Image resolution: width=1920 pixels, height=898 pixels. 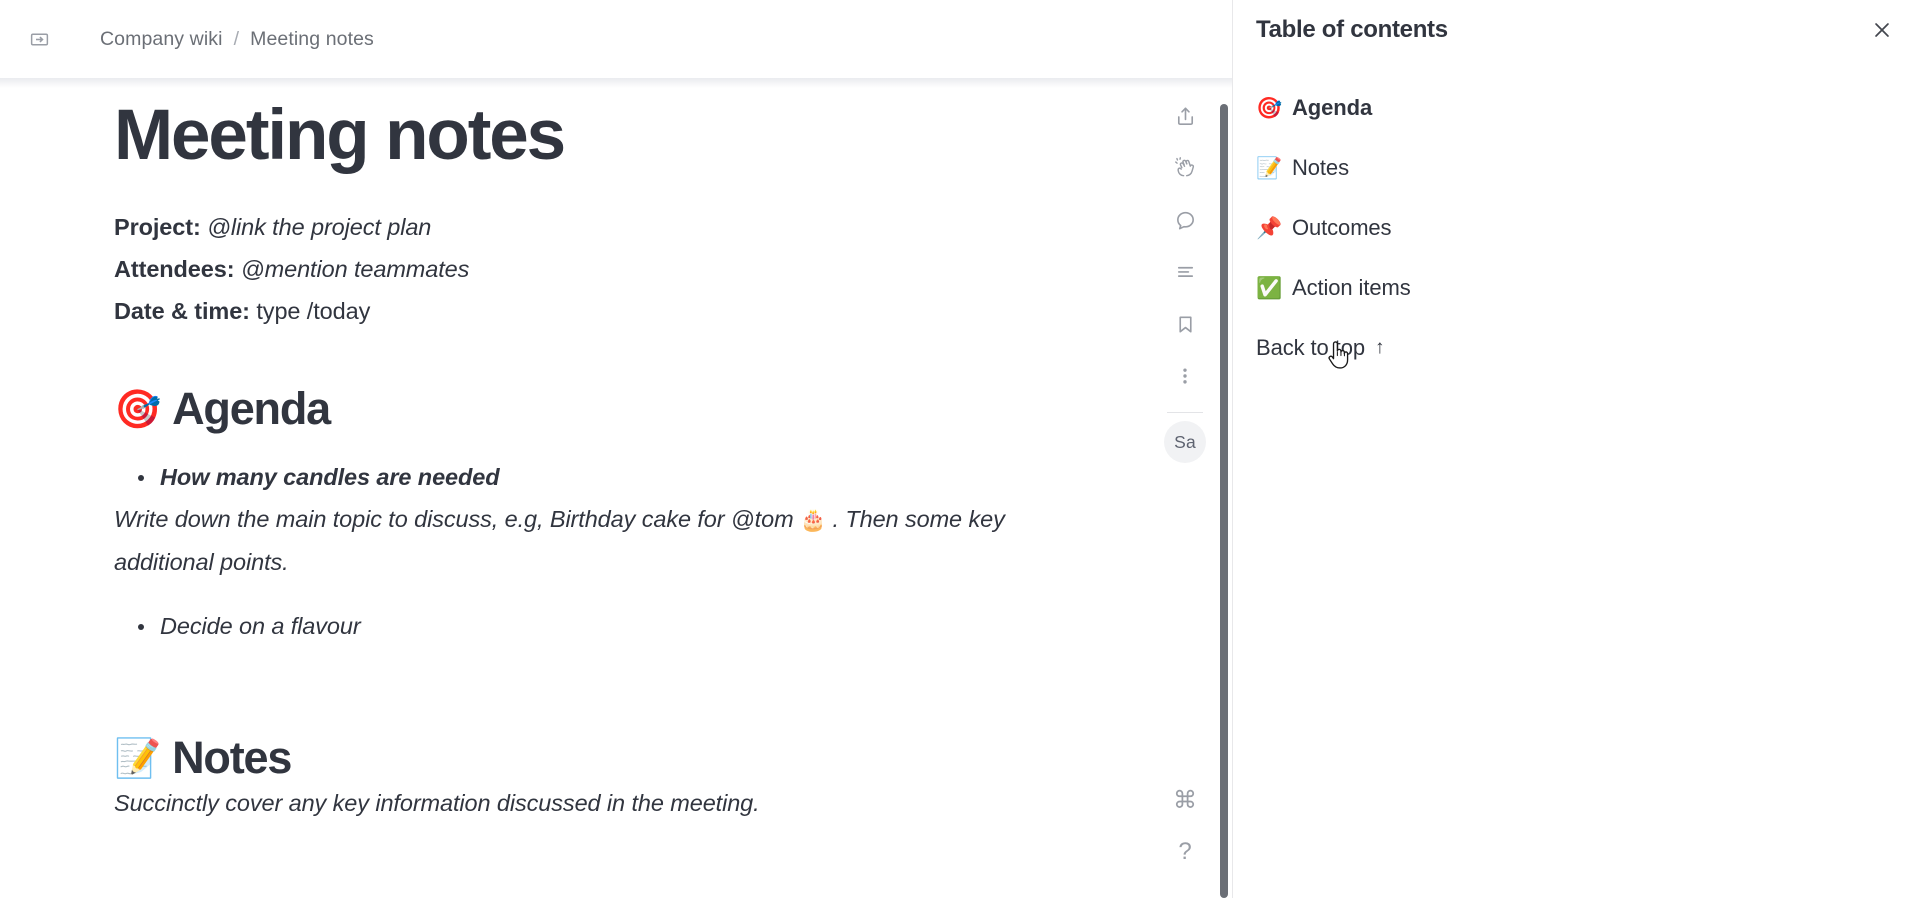 I want to click on list-item: How many candles are needed, so click(x=629, y=477).